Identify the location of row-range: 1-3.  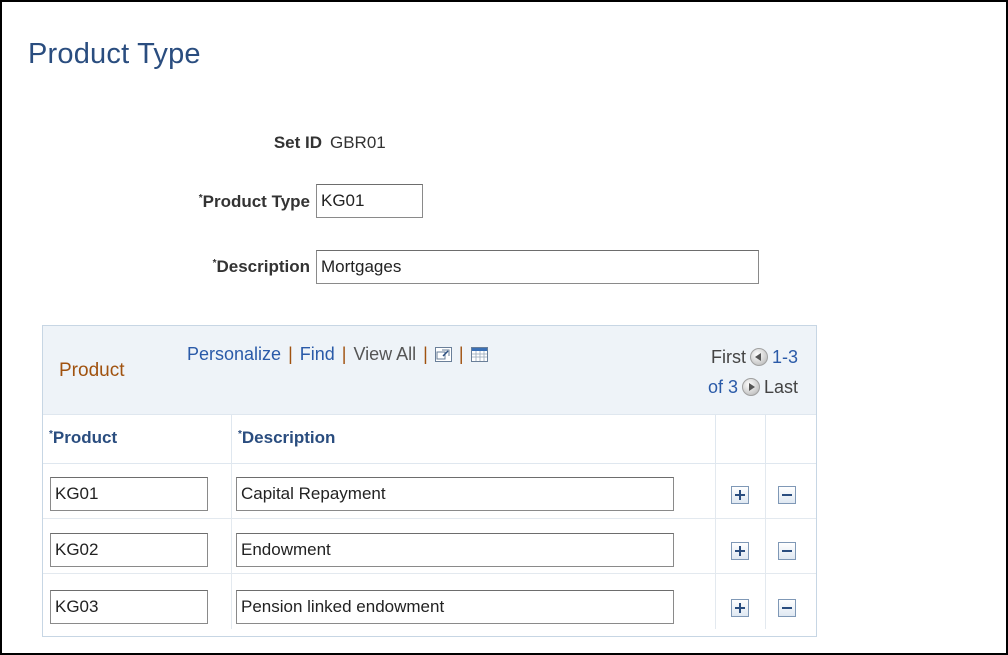
(784, 357).